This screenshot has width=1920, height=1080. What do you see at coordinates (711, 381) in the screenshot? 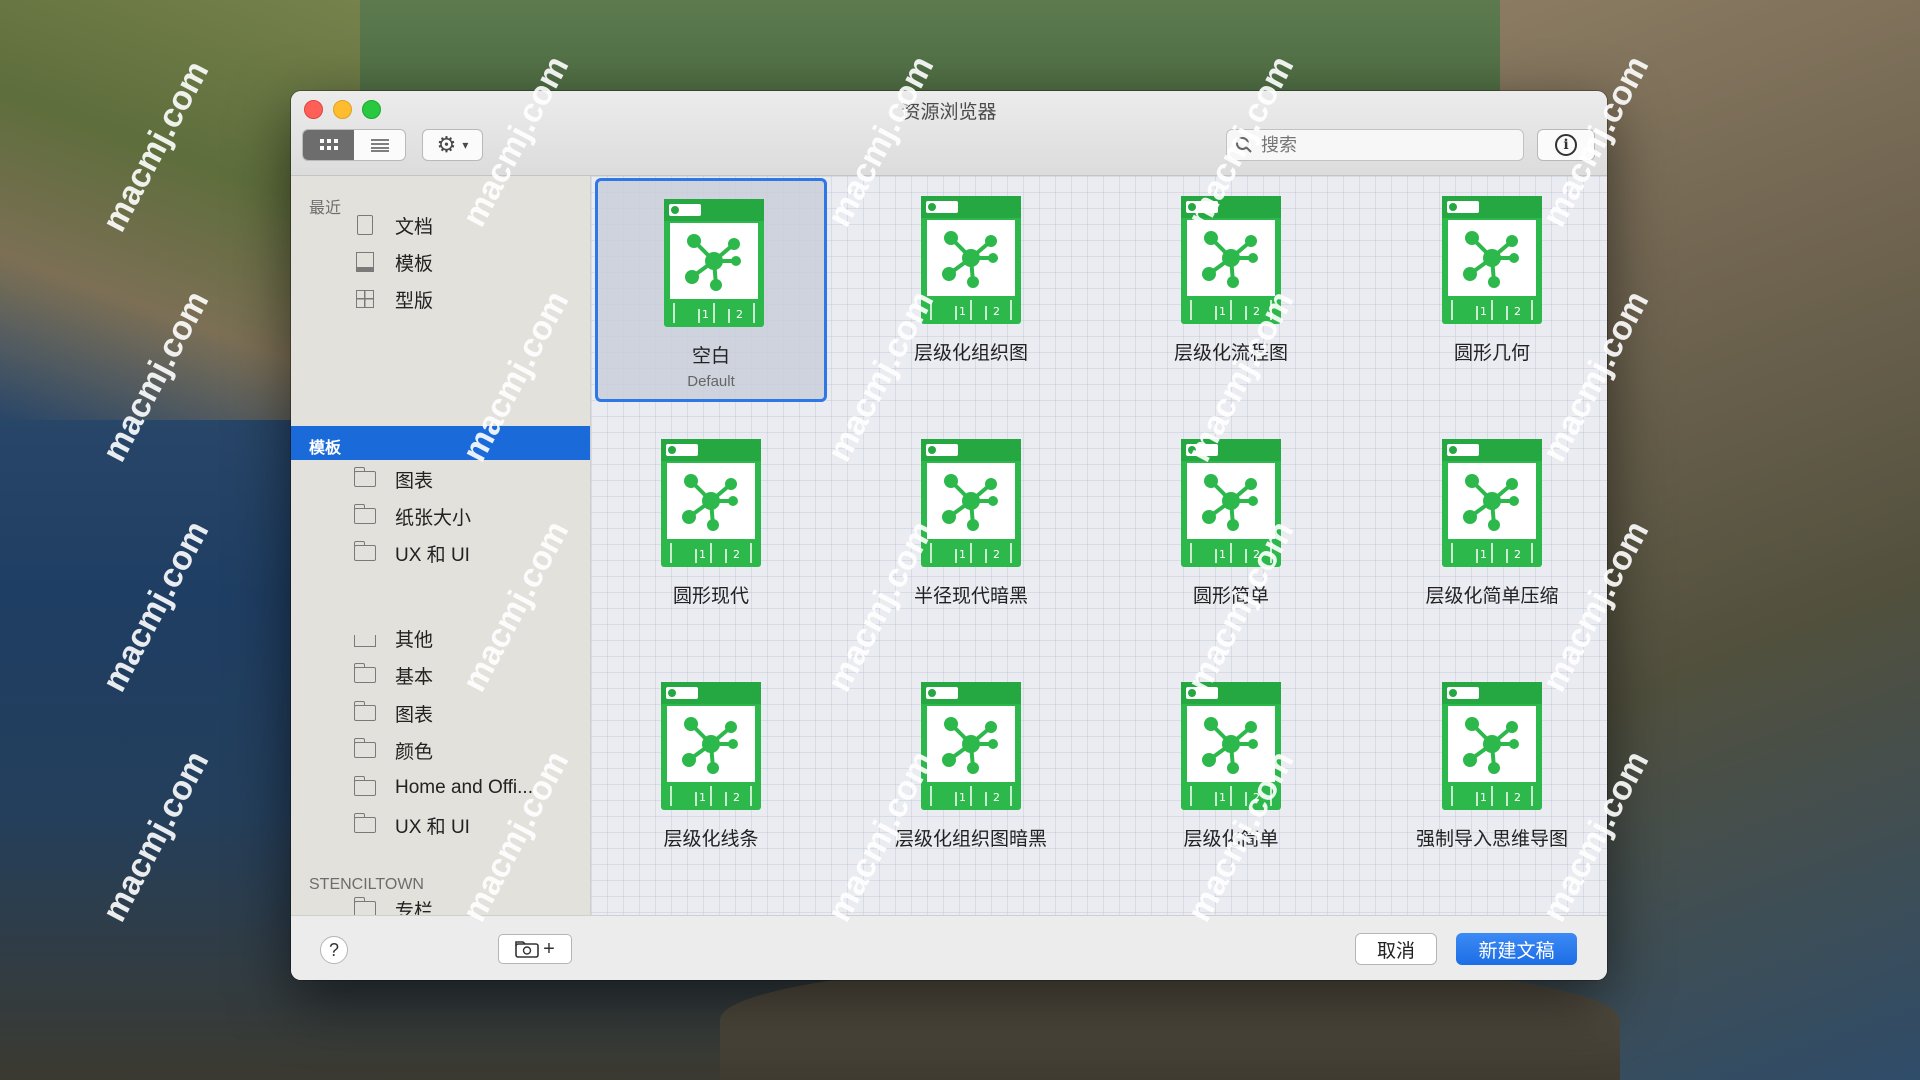
I see `template-subtitle: Default` at bounding box center [711, 381].